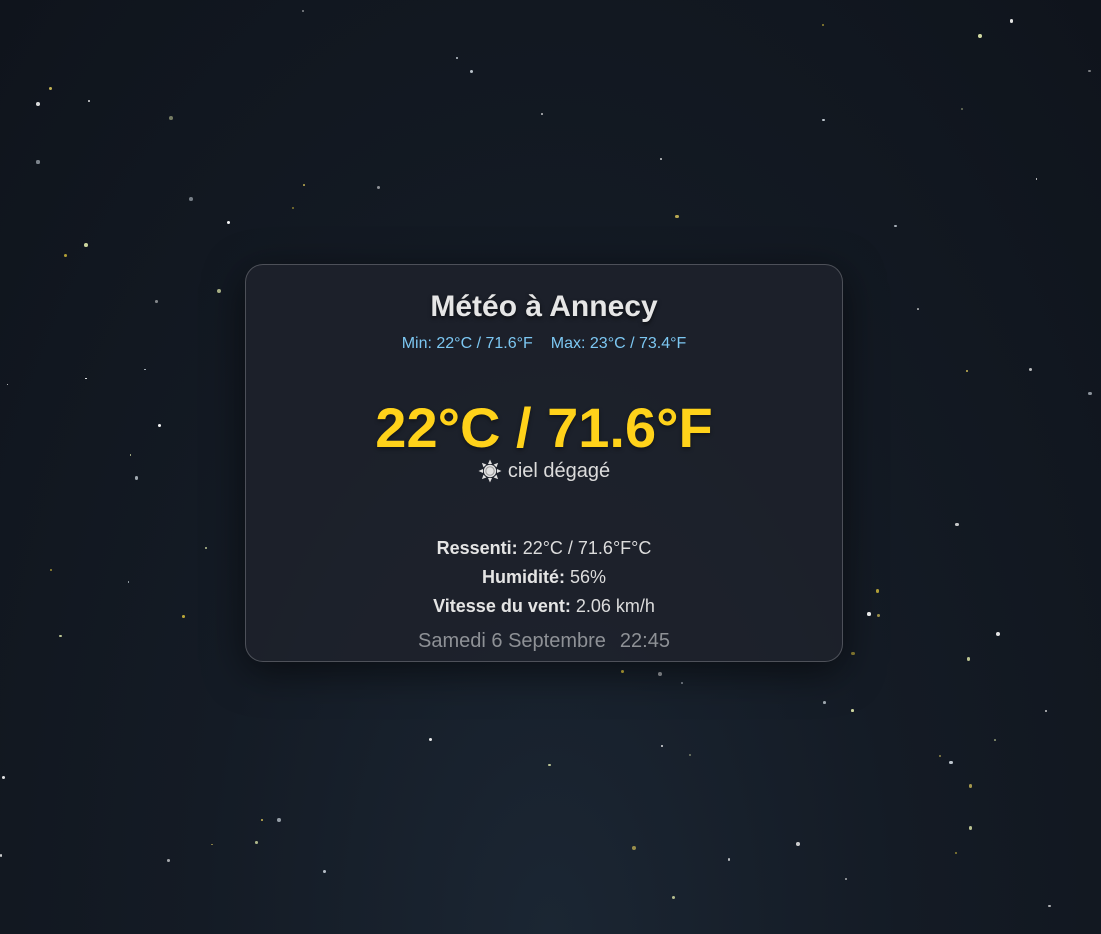 This screenshot has height=934, width=1101. Describe the element at coordinates (523, 577) in the screenshot. I see `humidity-label: Humidité:` at that location.